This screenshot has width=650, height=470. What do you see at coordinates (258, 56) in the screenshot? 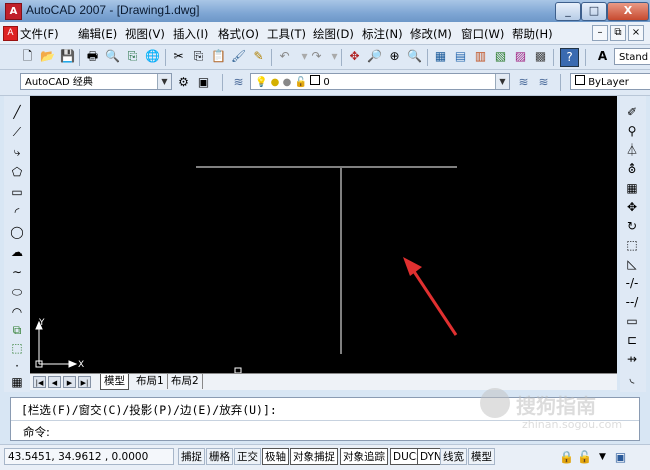
I see `block-editor-icon: ✎` at bounding box center [258, 56].